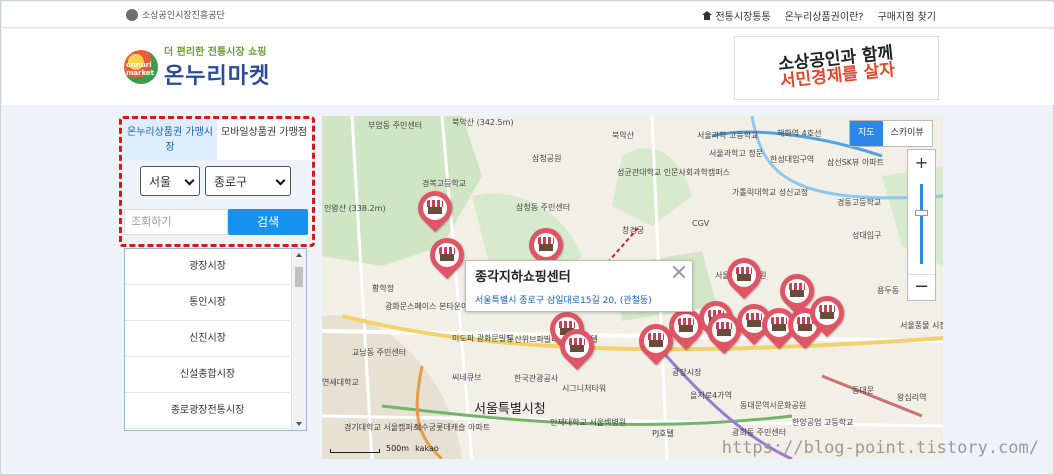 This screenshot has width=1054, height=475. I want to click on map-label: 북악산 (342.5m), so click(483, 122).